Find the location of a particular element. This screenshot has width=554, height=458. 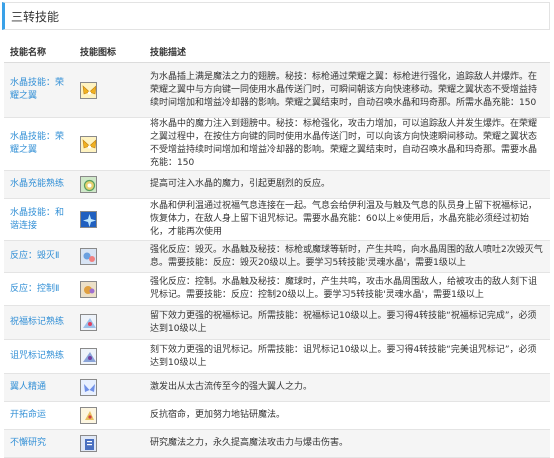

open-fate-icon is located at coordinates (88, 415).